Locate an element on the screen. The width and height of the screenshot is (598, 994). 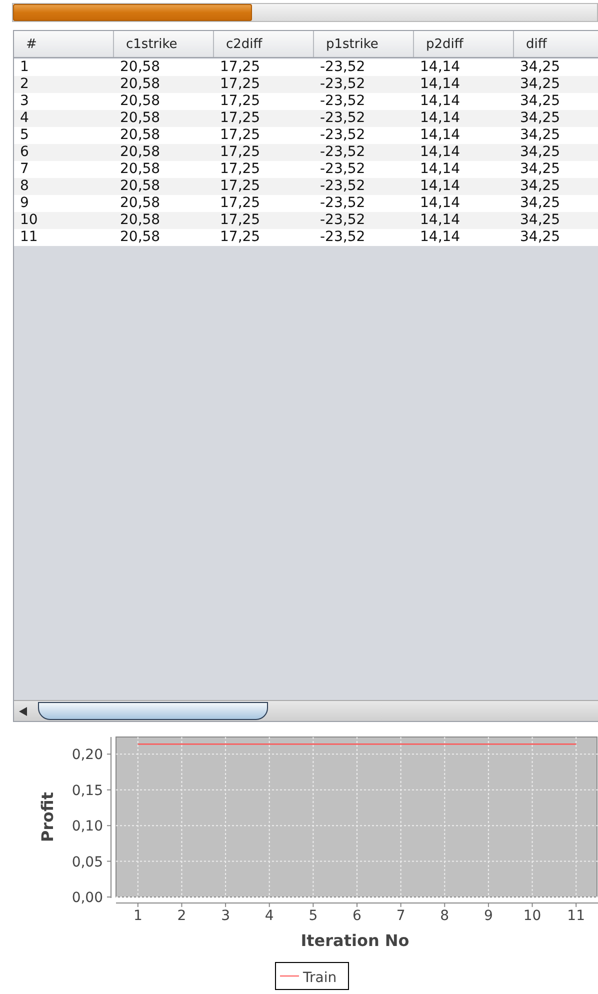
axis-title: Iteration No is located at coordinates (355, 940).